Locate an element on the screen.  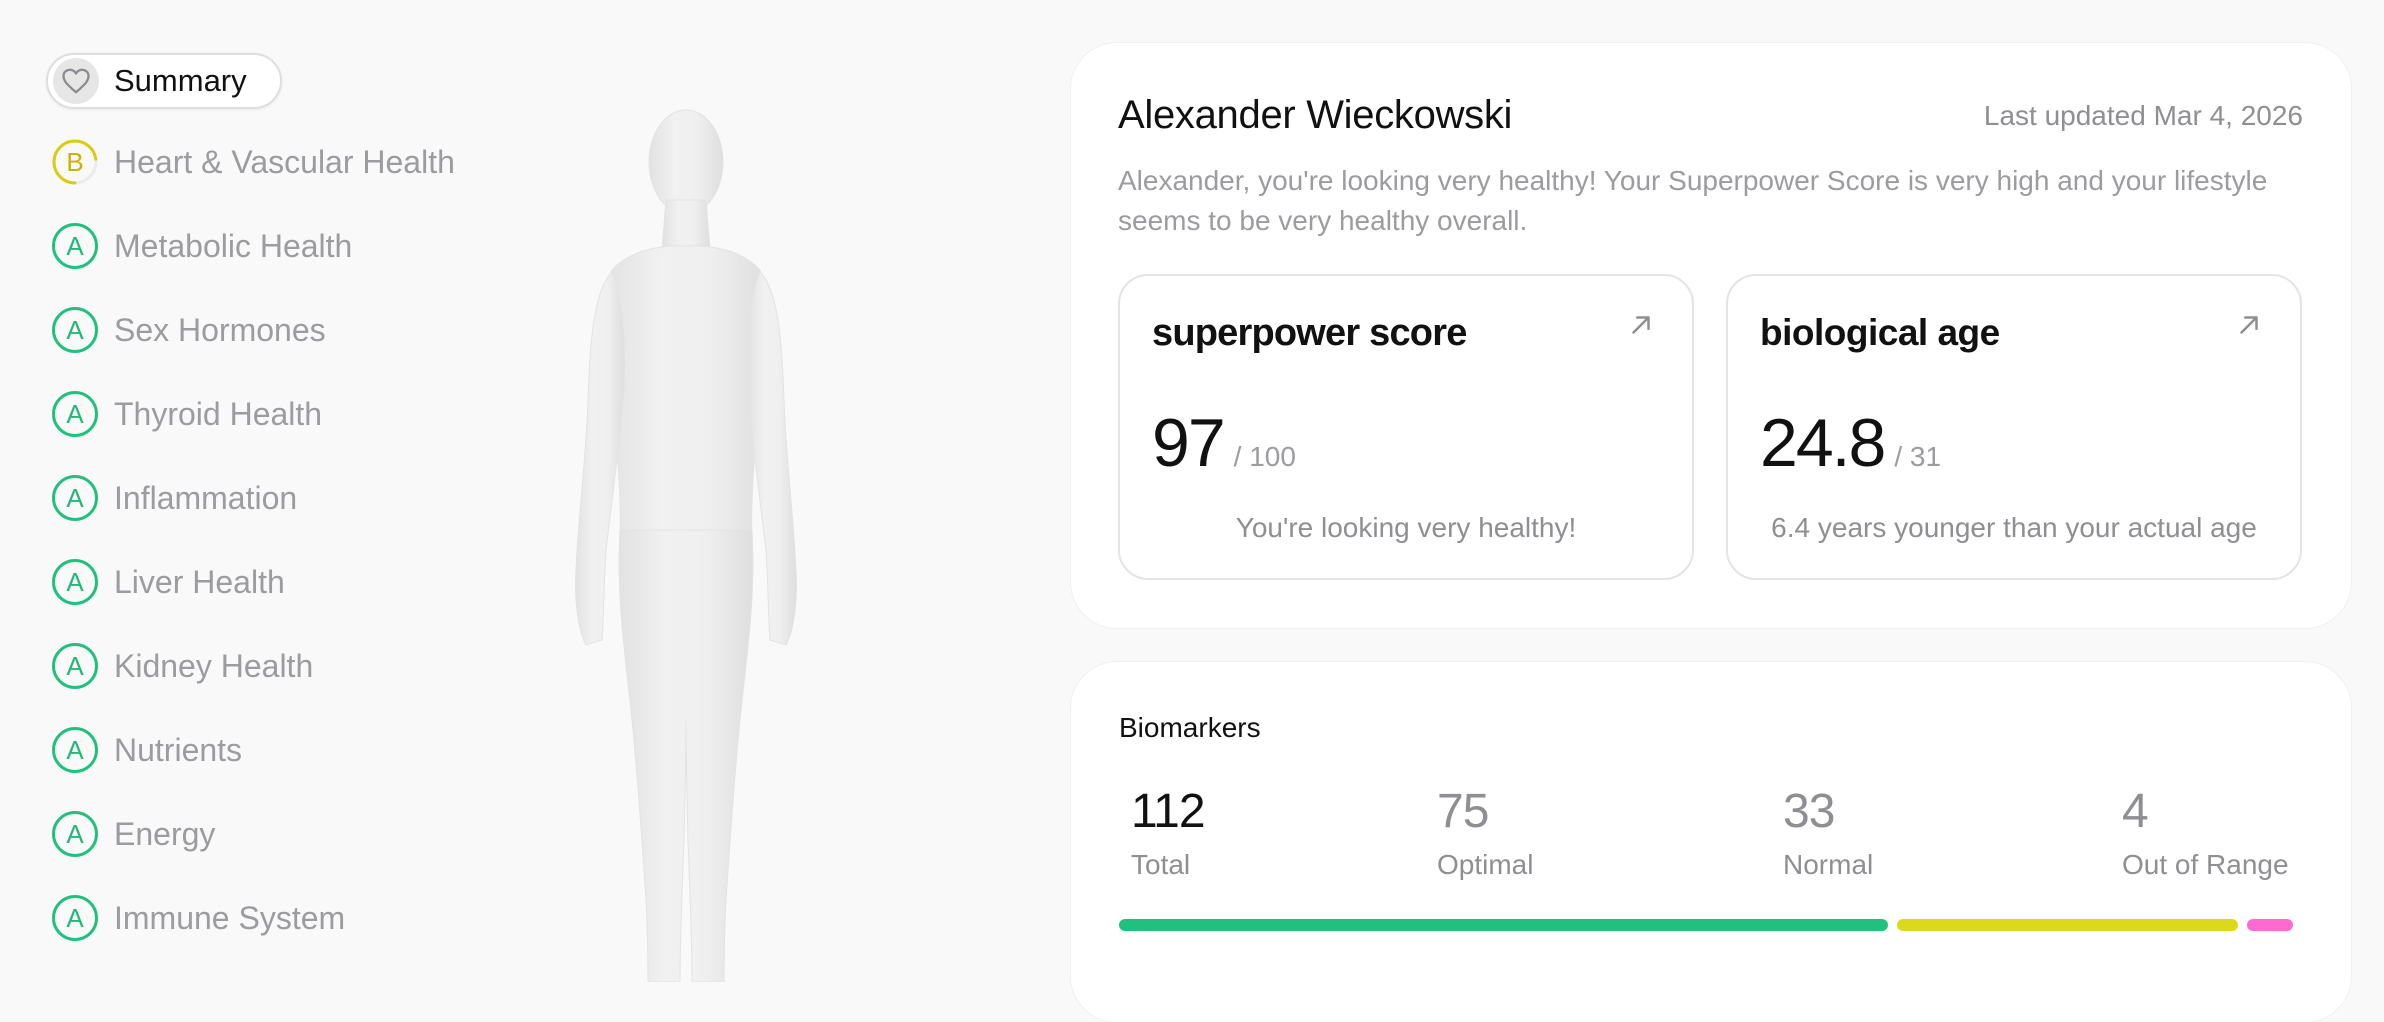
sidebar-item-label: Nutrients is located at coordinates (178, 749).